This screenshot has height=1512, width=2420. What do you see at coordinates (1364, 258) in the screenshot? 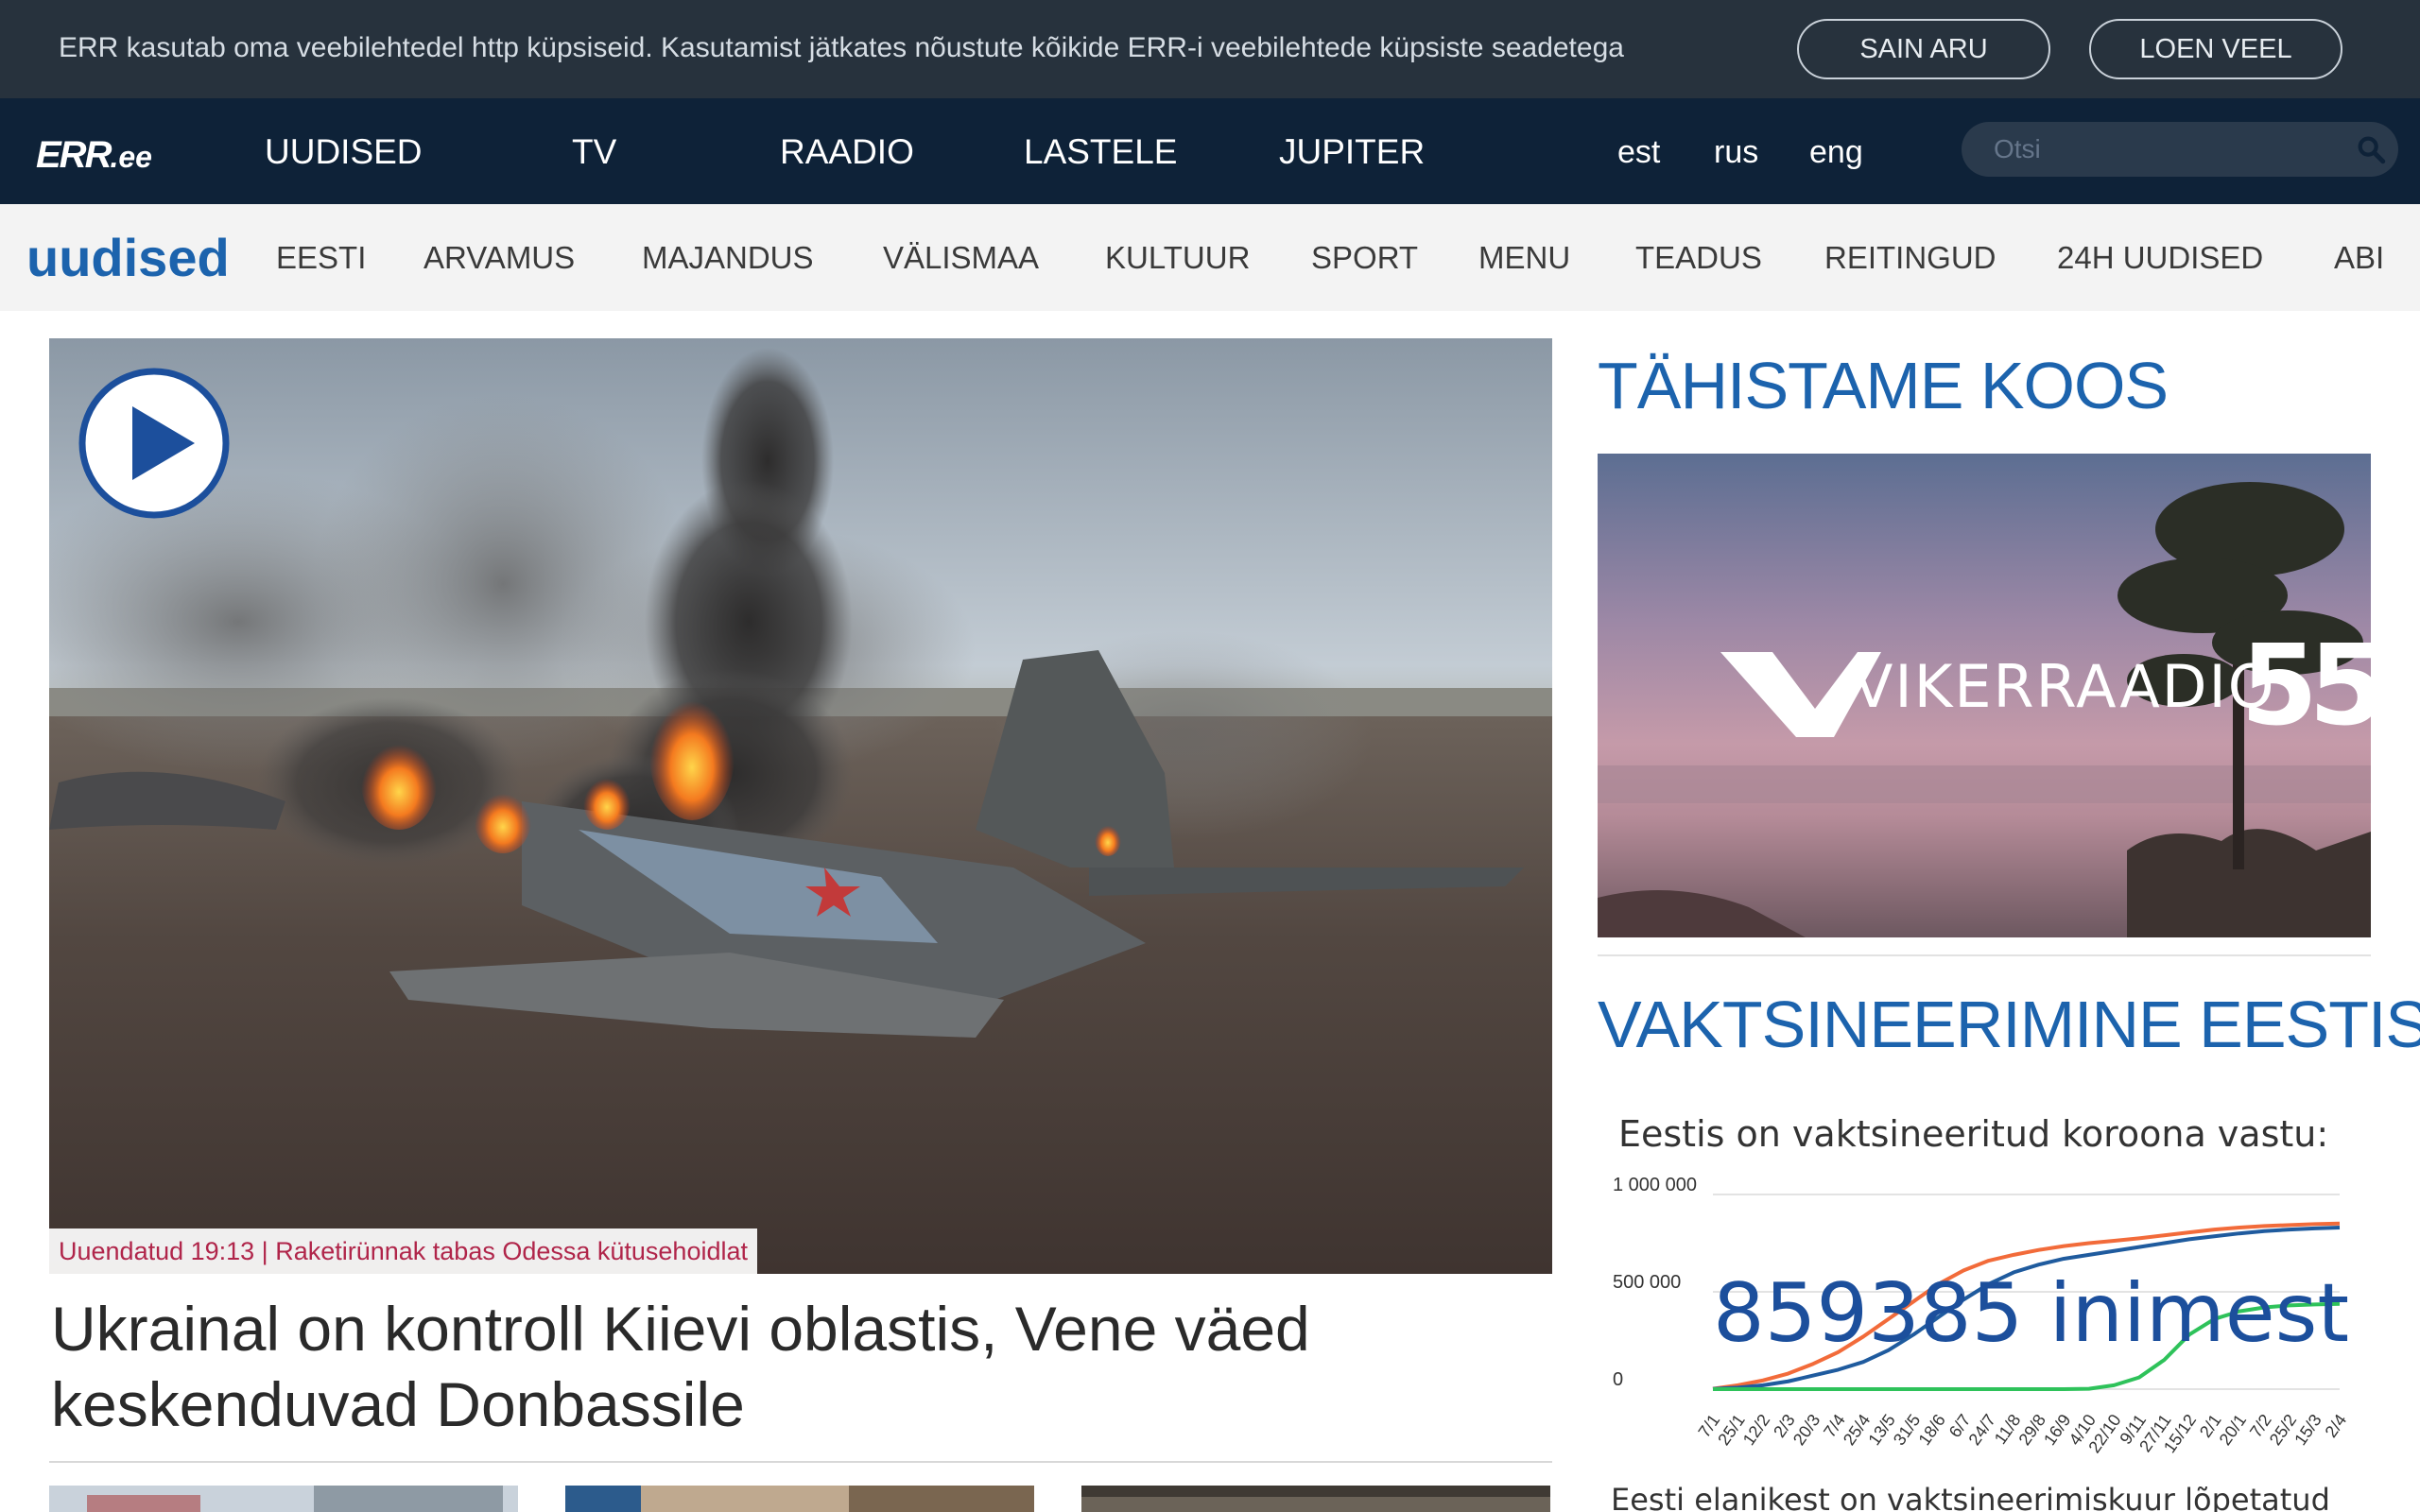
I see `subnav-sport: SPORT` at bounding box center [1364, 258].